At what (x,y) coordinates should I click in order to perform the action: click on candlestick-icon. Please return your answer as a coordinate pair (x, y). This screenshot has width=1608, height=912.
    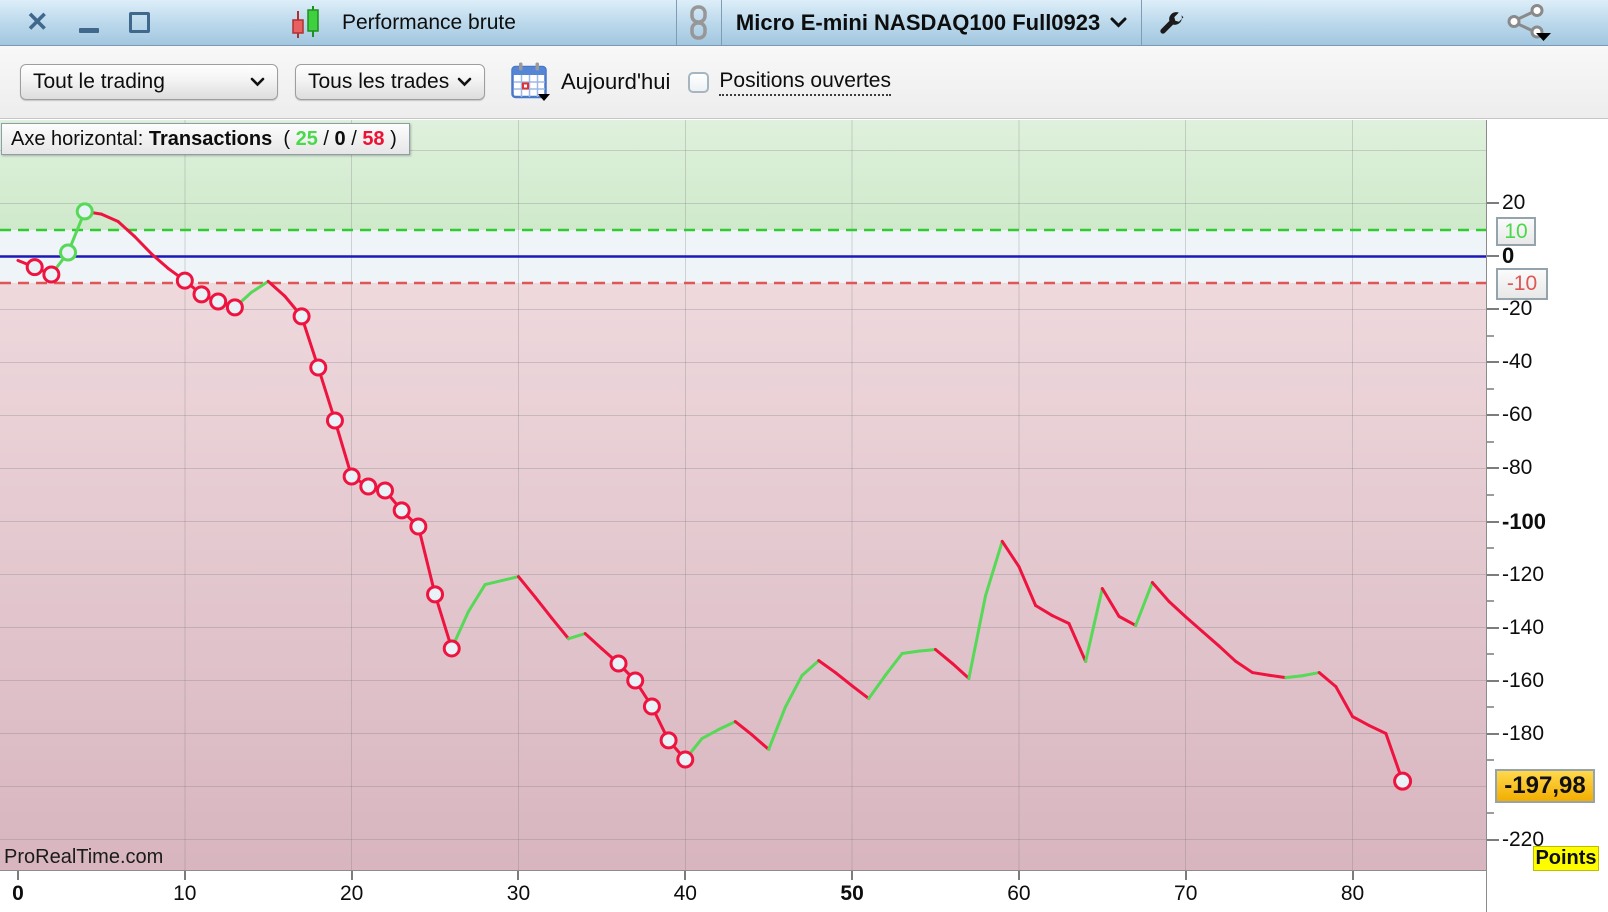
    Looking at the image, I should click on (309, 23).